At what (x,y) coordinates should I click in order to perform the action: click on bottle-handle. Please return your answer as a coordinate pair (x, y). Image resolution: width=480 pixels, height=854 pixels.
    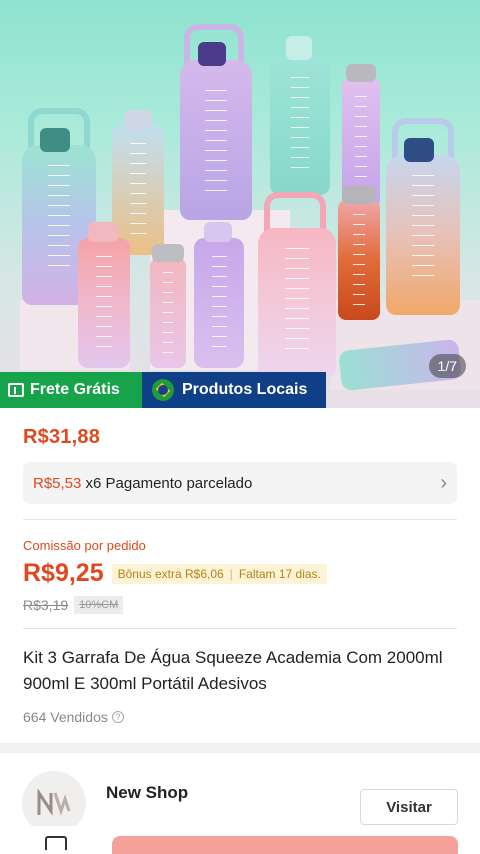
    Looking at the image, I should click on (295, 212).